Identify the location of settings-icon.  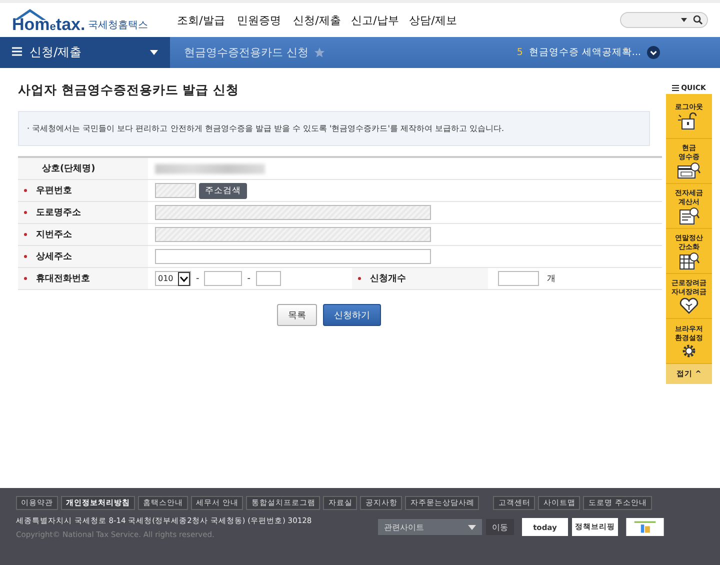
(689, 350).